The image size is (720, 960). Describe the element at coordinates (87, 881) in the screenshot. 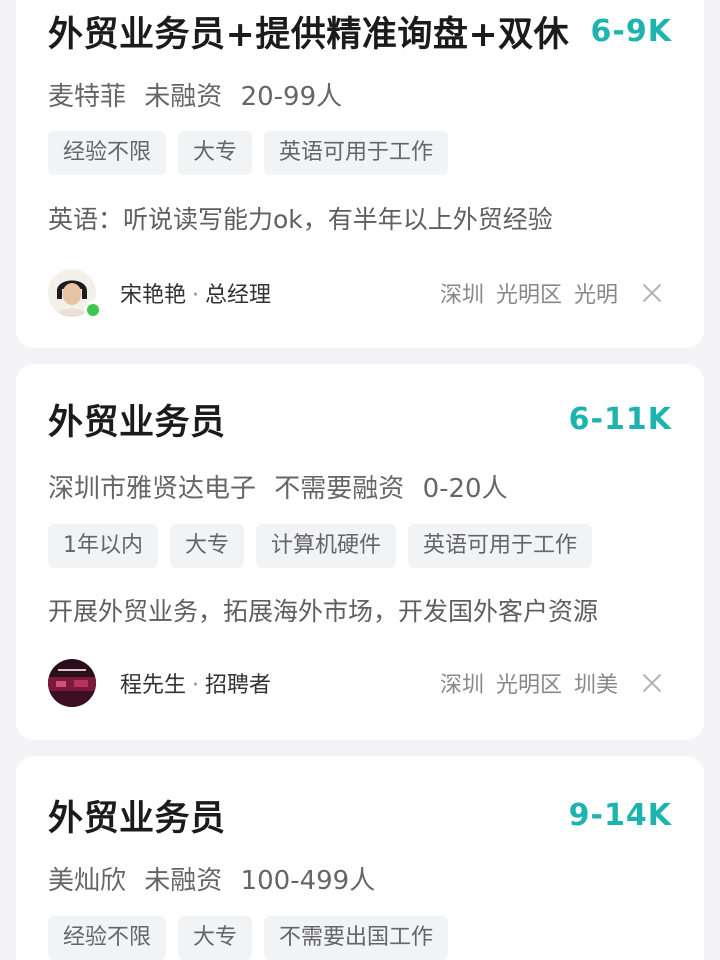

I see `company-name: 美灿欣` at that location.